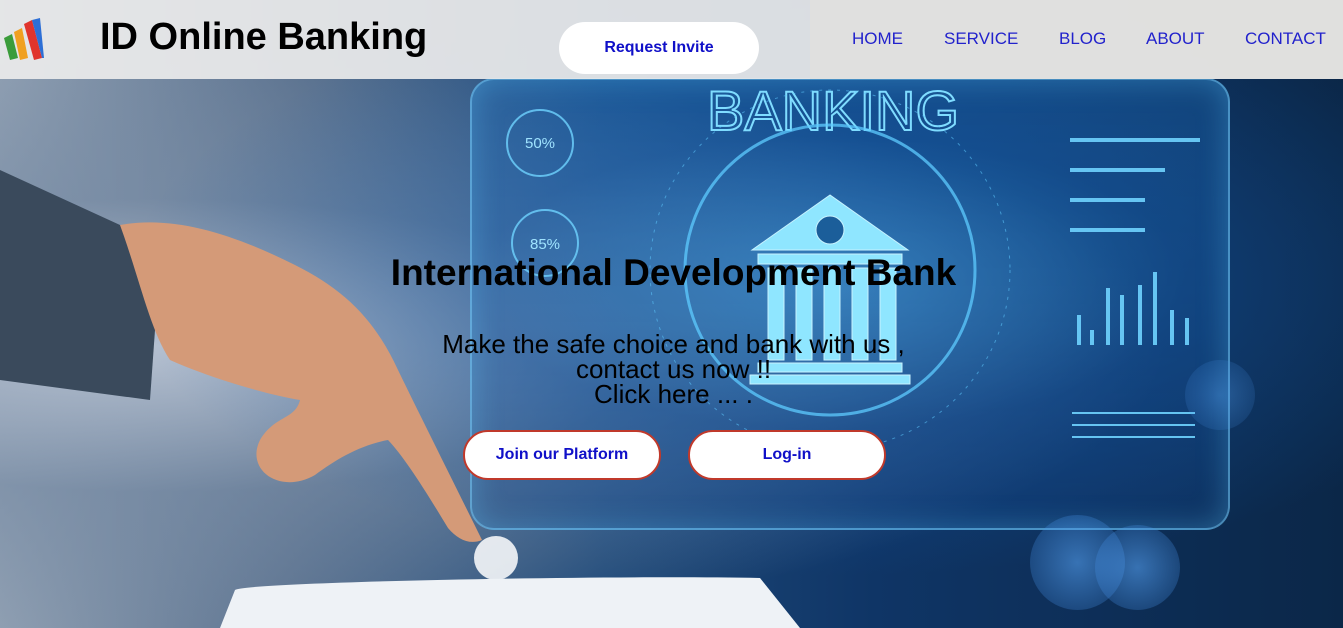  What do you see at coordinates (263, 37) in the screenshot?
I see `brand-title: ID Online Banking` at bounding box center [263, 37].